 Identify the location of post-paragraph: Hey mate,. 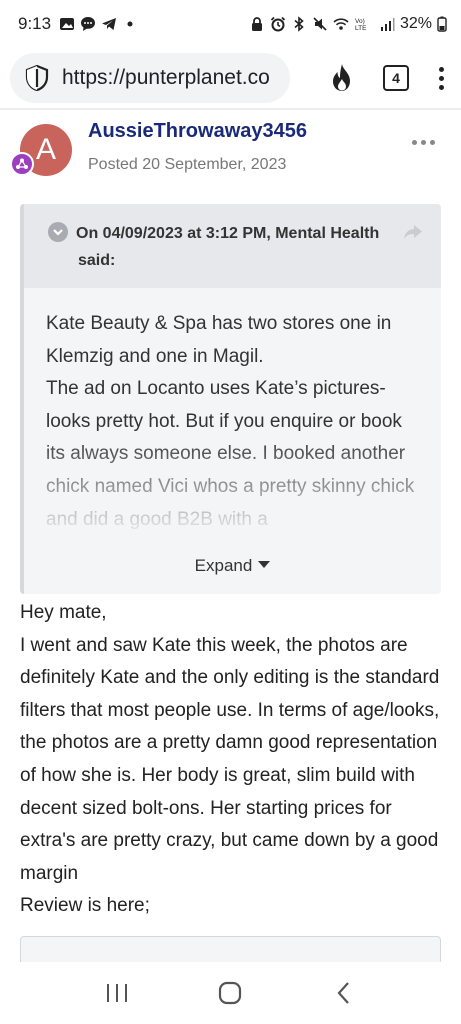
(63, 612).